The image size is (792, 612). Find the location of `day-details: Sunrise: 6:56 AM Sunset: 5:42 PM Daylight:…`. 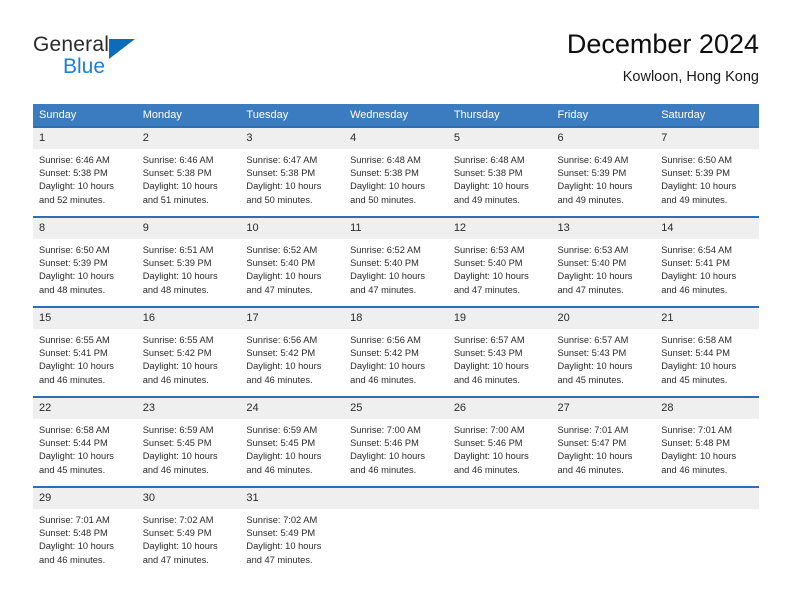

day-details: Sunrise: 6:56 AM Sunset: 5:42 PM Daylight:… is located at coordinates (292, 362).